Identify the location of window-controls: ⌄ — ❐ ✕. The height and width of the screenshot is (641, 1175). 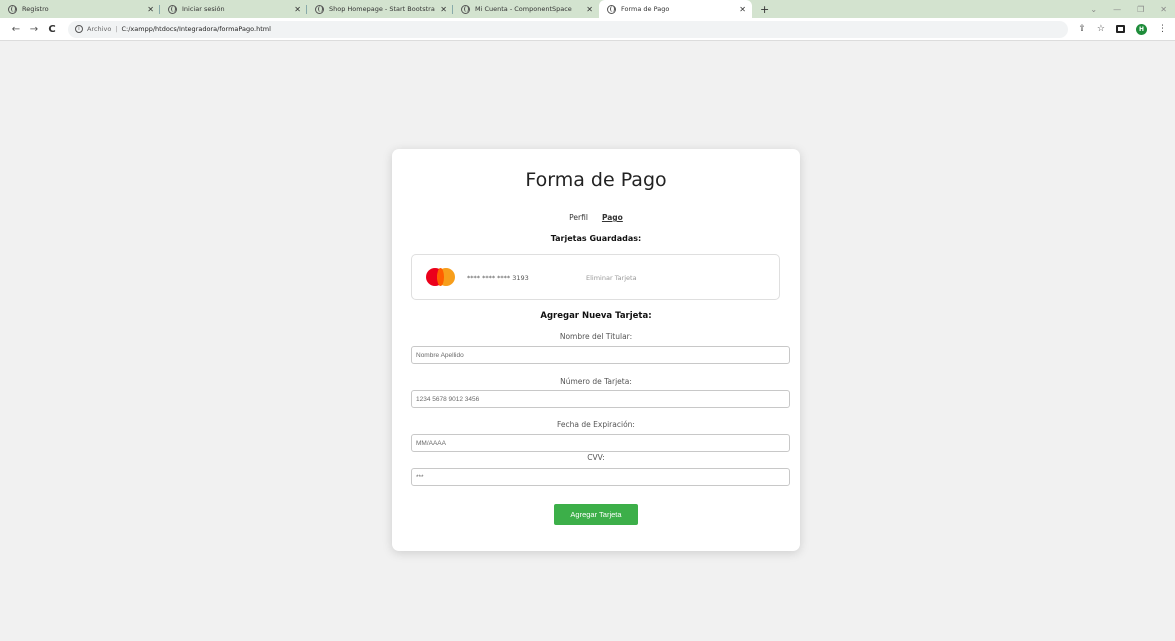
(1132, 9).